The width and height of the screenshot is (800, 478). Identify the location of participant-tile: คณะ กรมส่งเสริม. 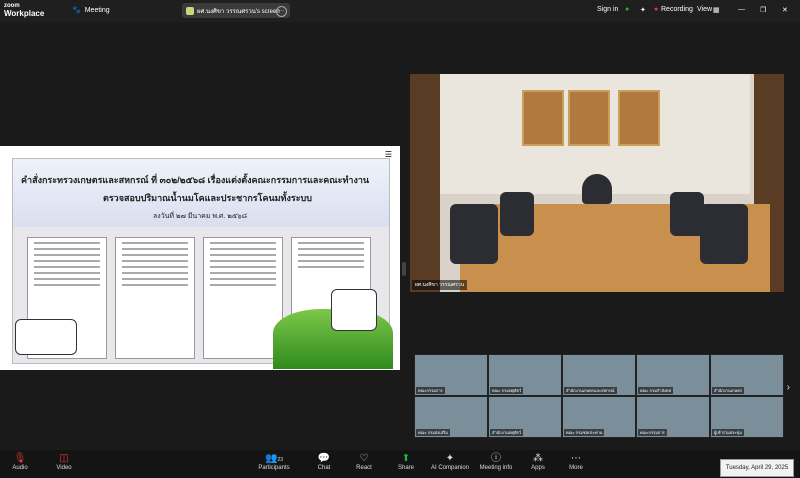
(451, 417).